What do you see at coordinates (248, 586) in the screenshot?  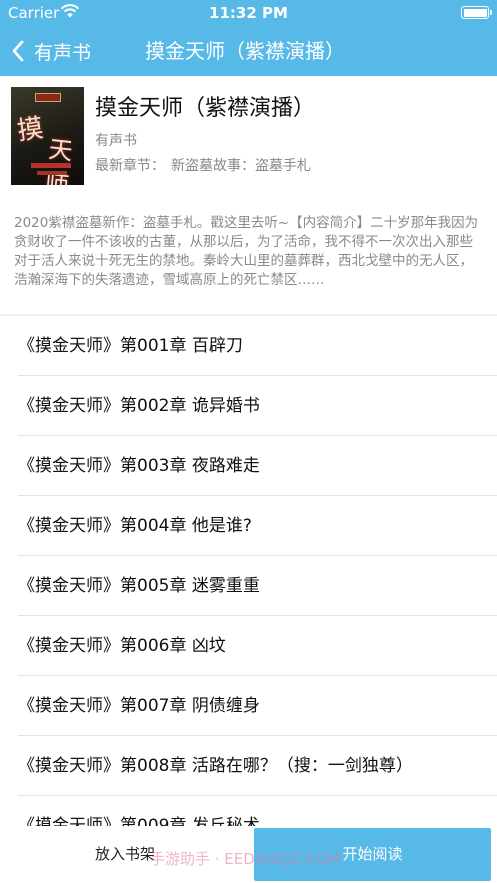 I see `chapter-item: 《摸金天师》第005章 迷雾重重` at bounding box center [248, 586].